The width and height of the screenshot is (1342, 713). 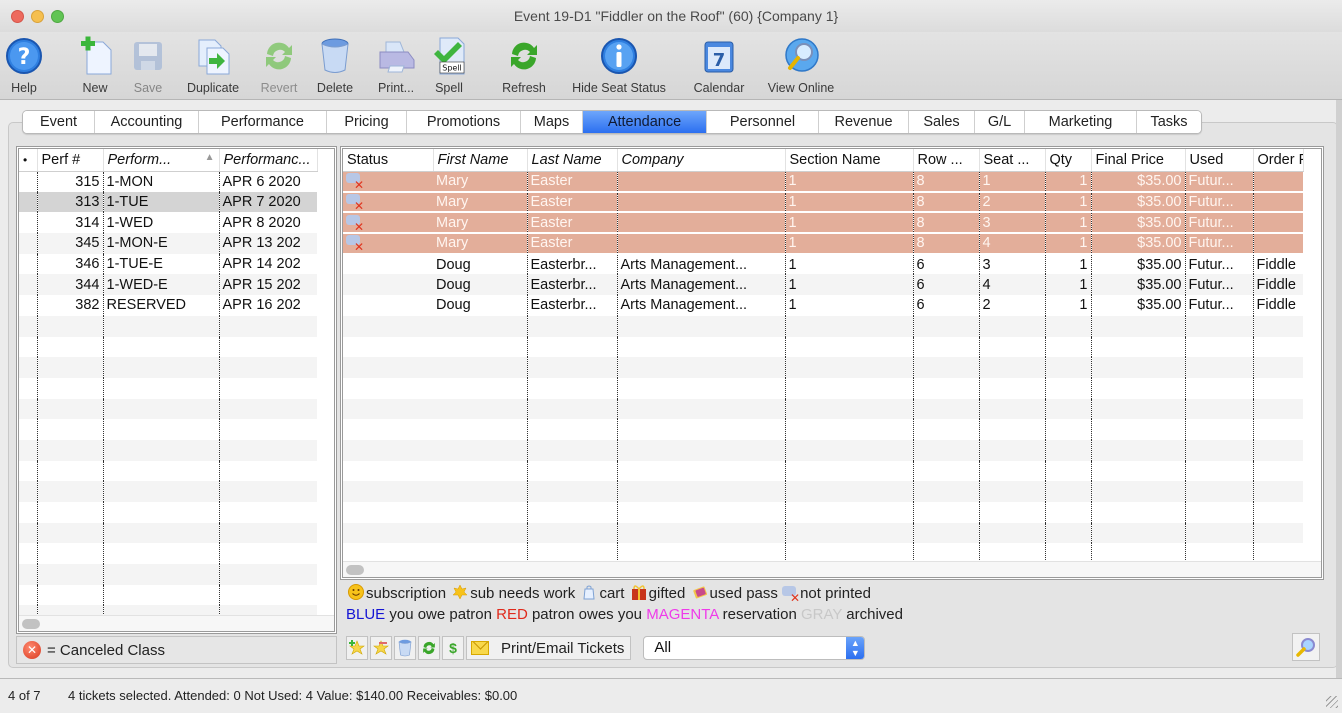 What do you see at coordinates (1278, 160) in the screenshot?
I see `column-header-order: Order P` at bounding box center [1278, 160].